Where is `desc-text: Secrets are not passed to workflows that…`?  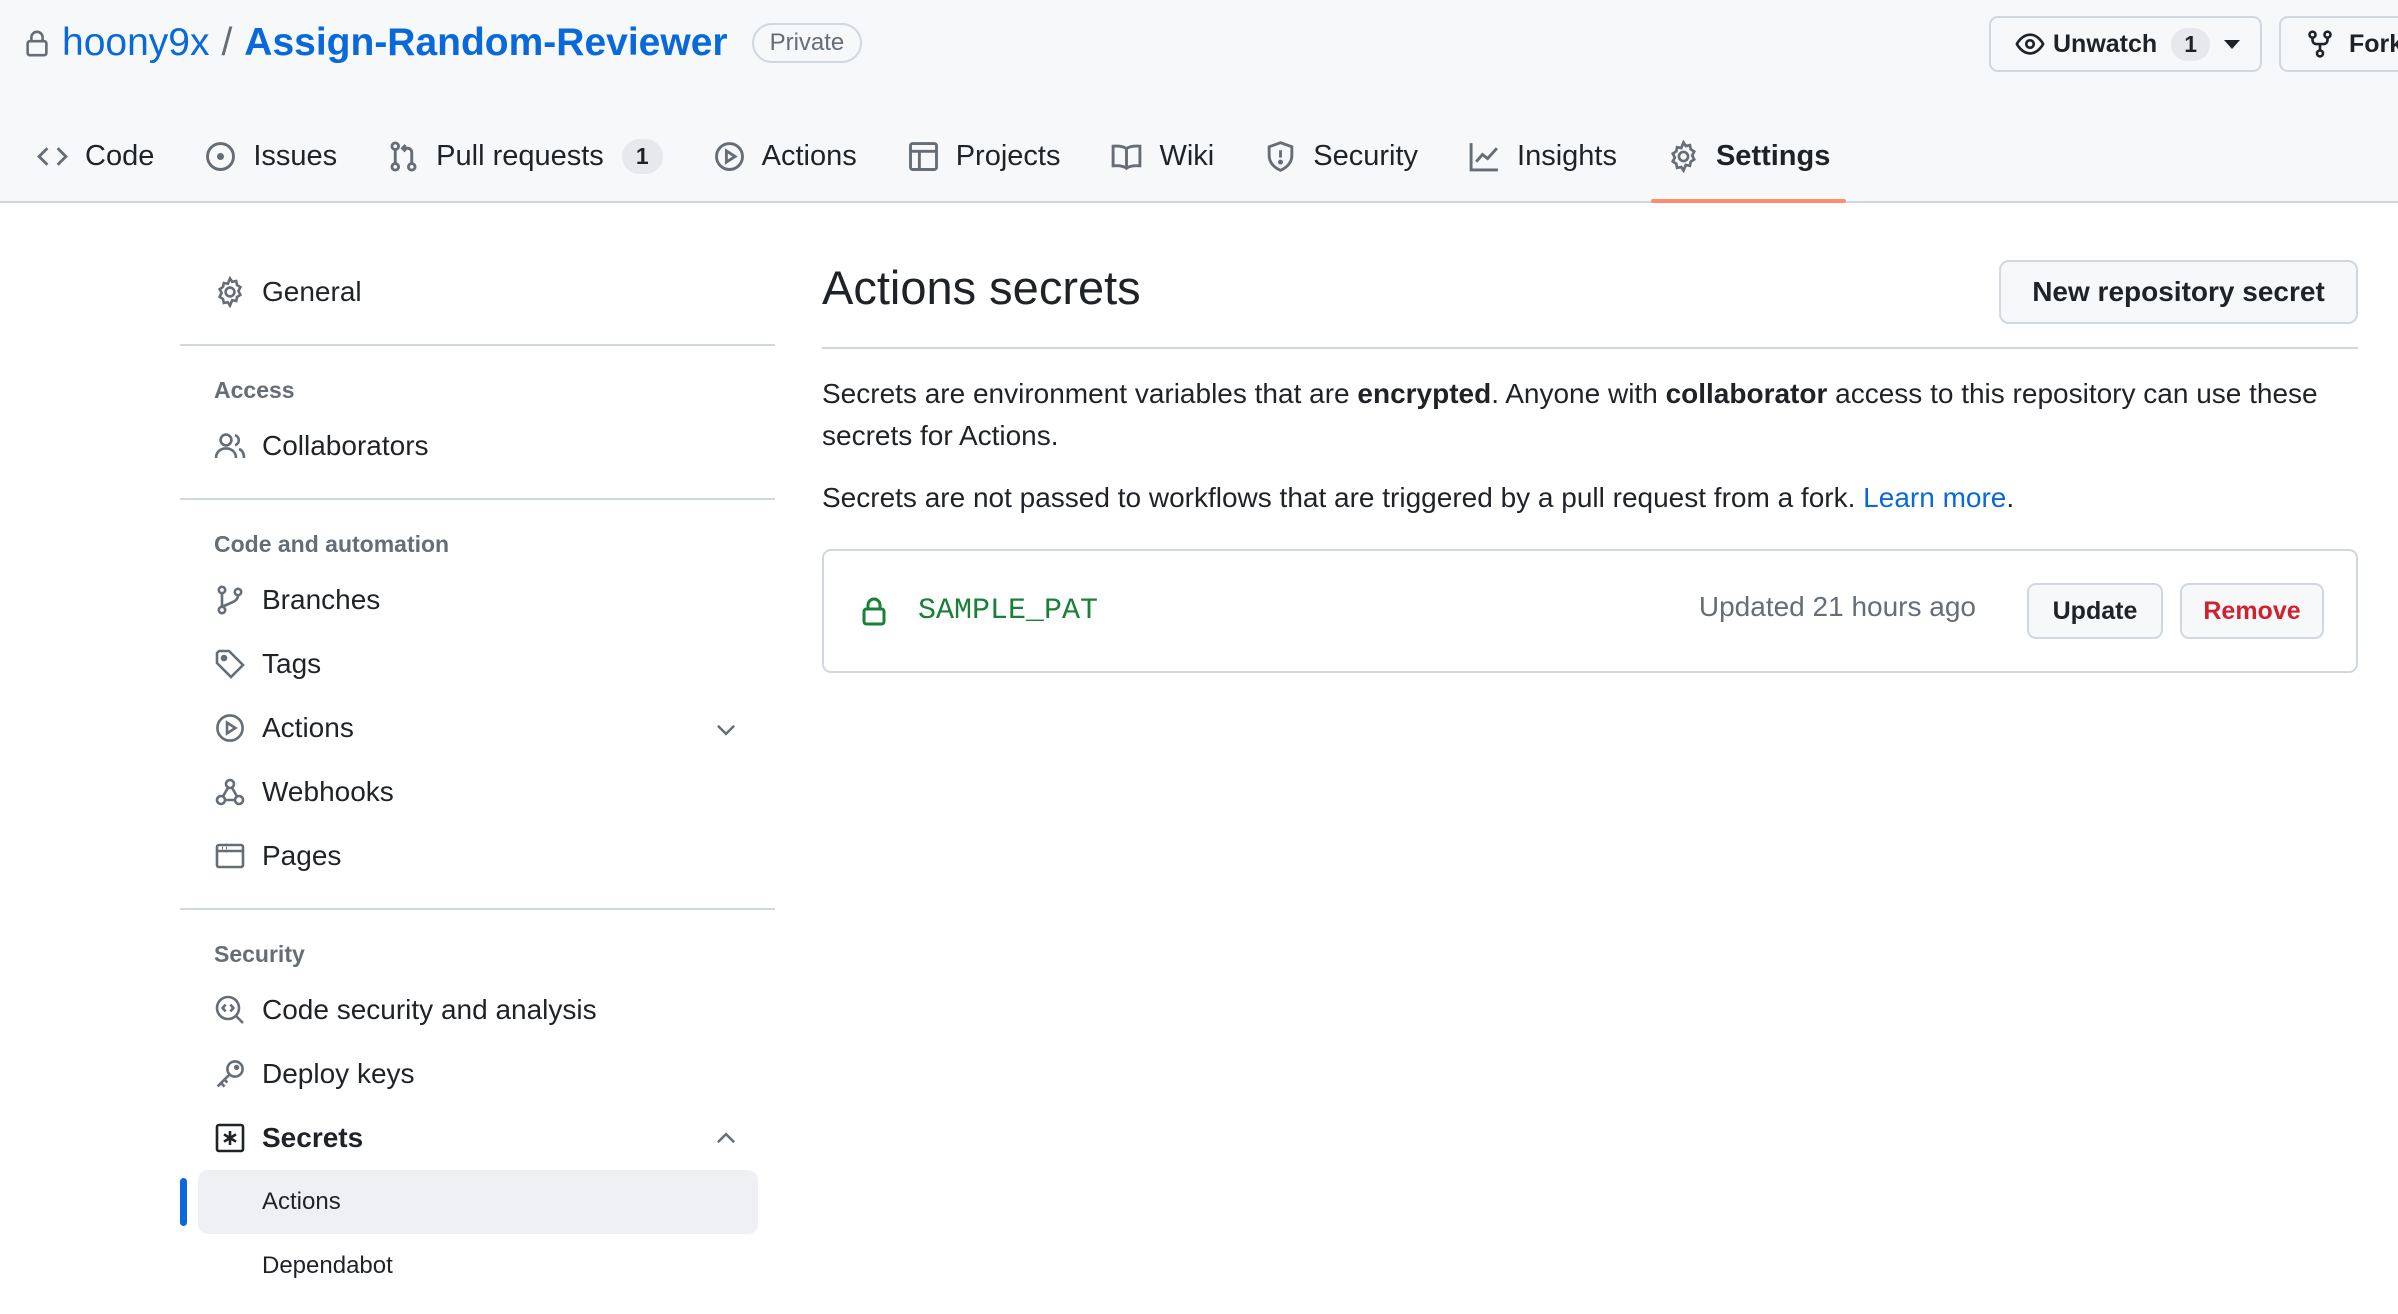 desc-text: Secrets are not passed to workflows that… is located at coordinates (1343, 497).